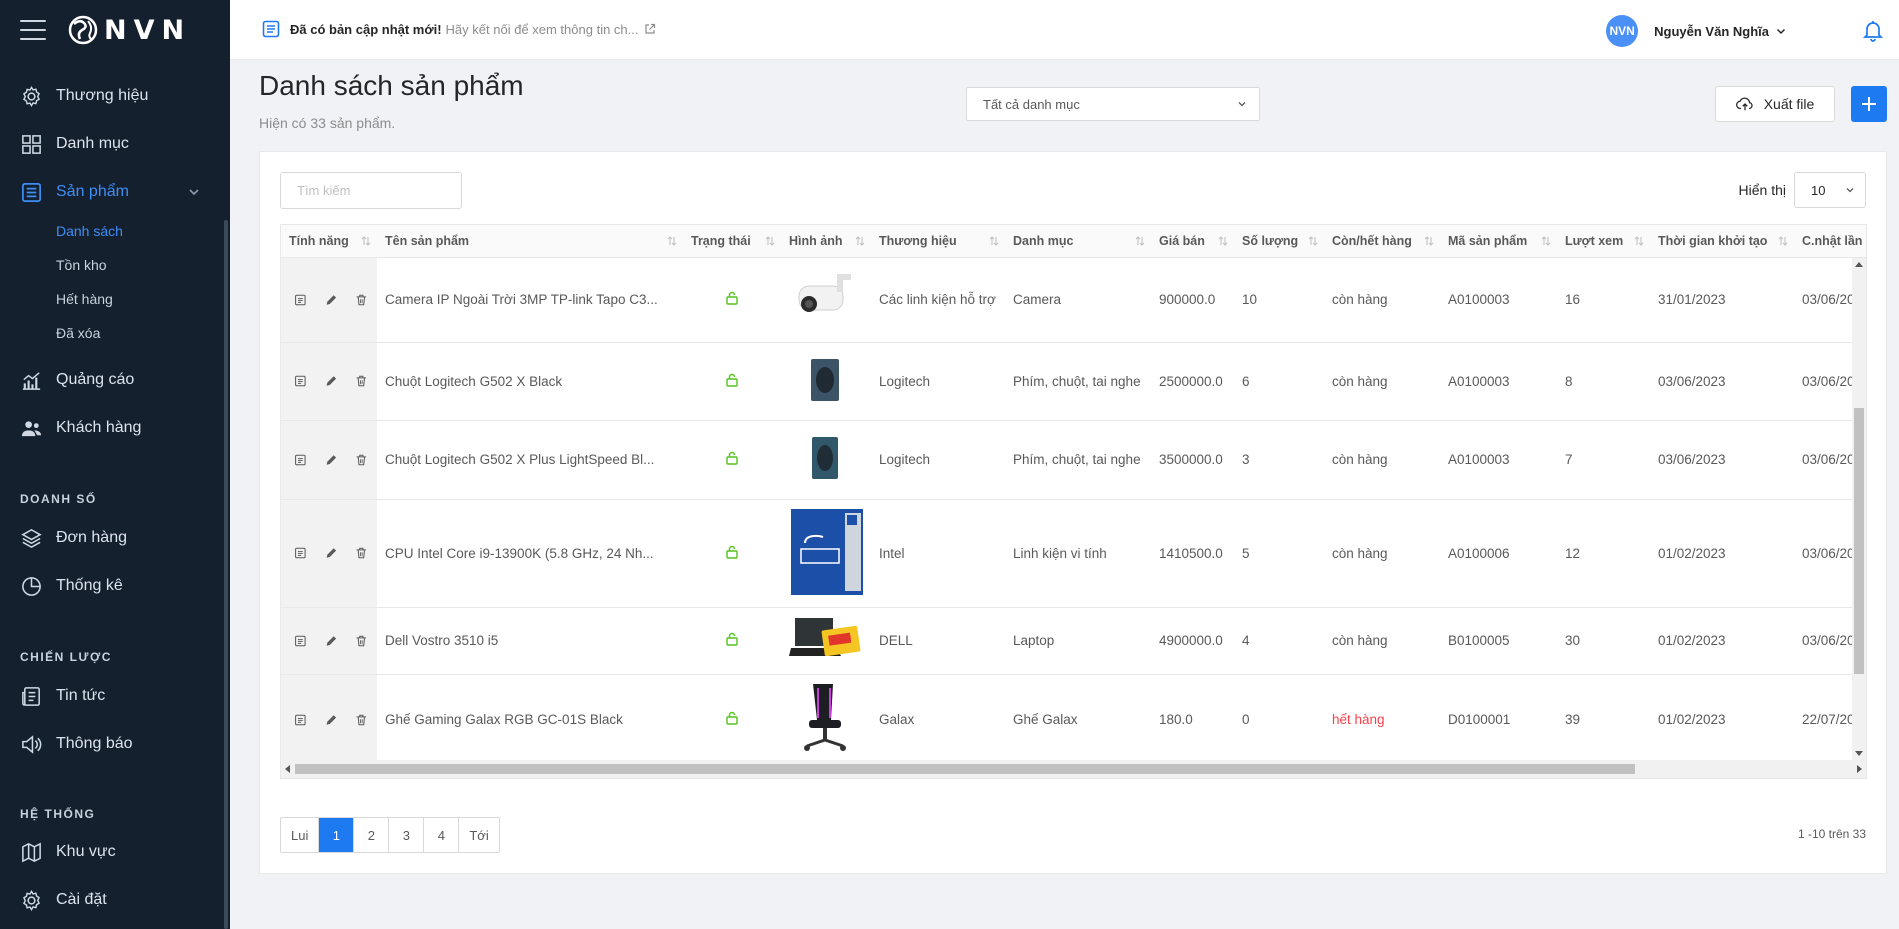 Image resolution: width=1899 pixels, height=929 pixels. Describe the element at coordinates (112, 380) in the screenshot. I see `sidebar-item-ads: Quảng cáo` at that location.